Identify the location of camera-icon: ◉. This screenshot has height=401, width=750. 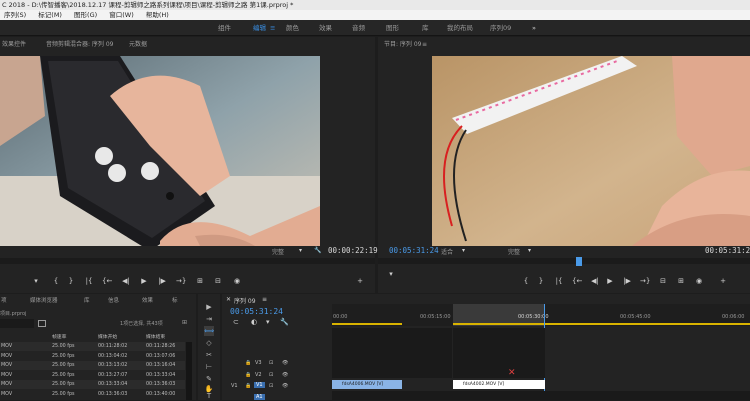
(237, 281).